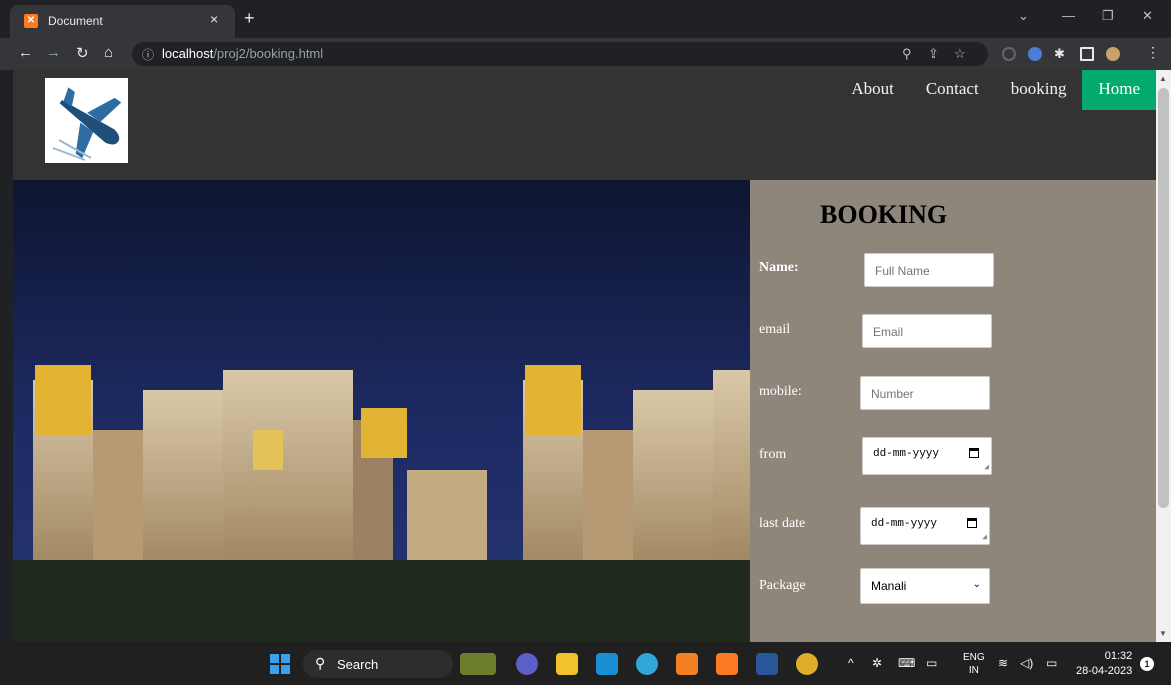 The image size is (1171, 685). What do you see at coordinates (1059, 54) in the screenshot?
I see `extensions-puzzle-icon: ✱` at bounding box center [1059, 54].